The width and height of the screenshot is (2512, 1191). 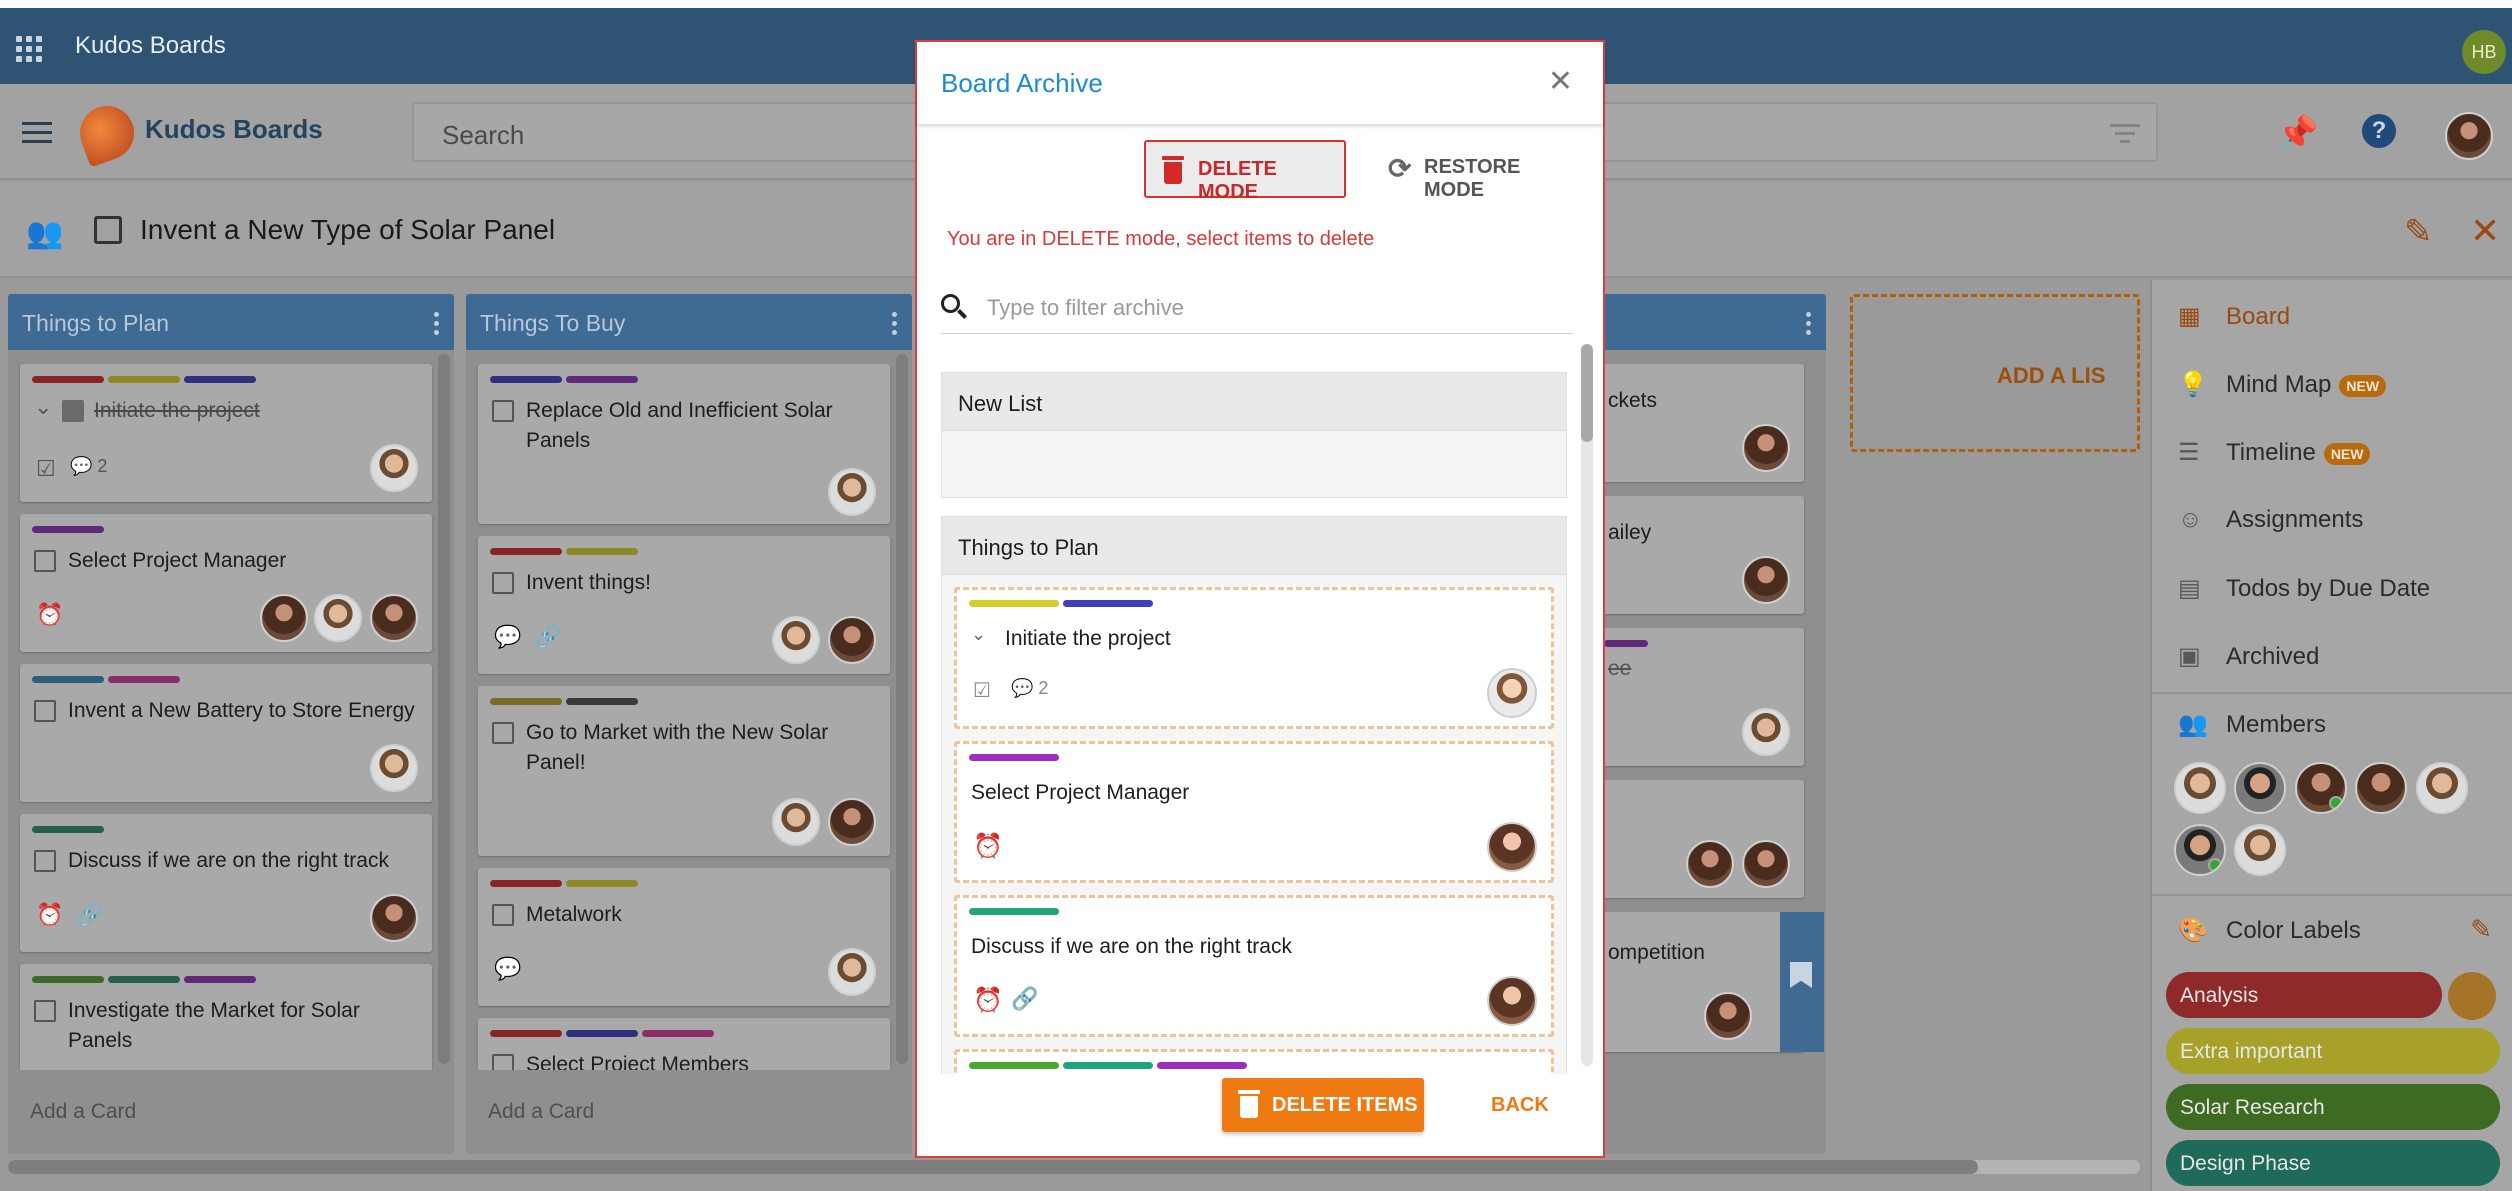 What do you see at coordinates (2234, 316) in the screenshot?
I see `sidebar-item-board: ▦ Board` at bounding box center [2234, 316].